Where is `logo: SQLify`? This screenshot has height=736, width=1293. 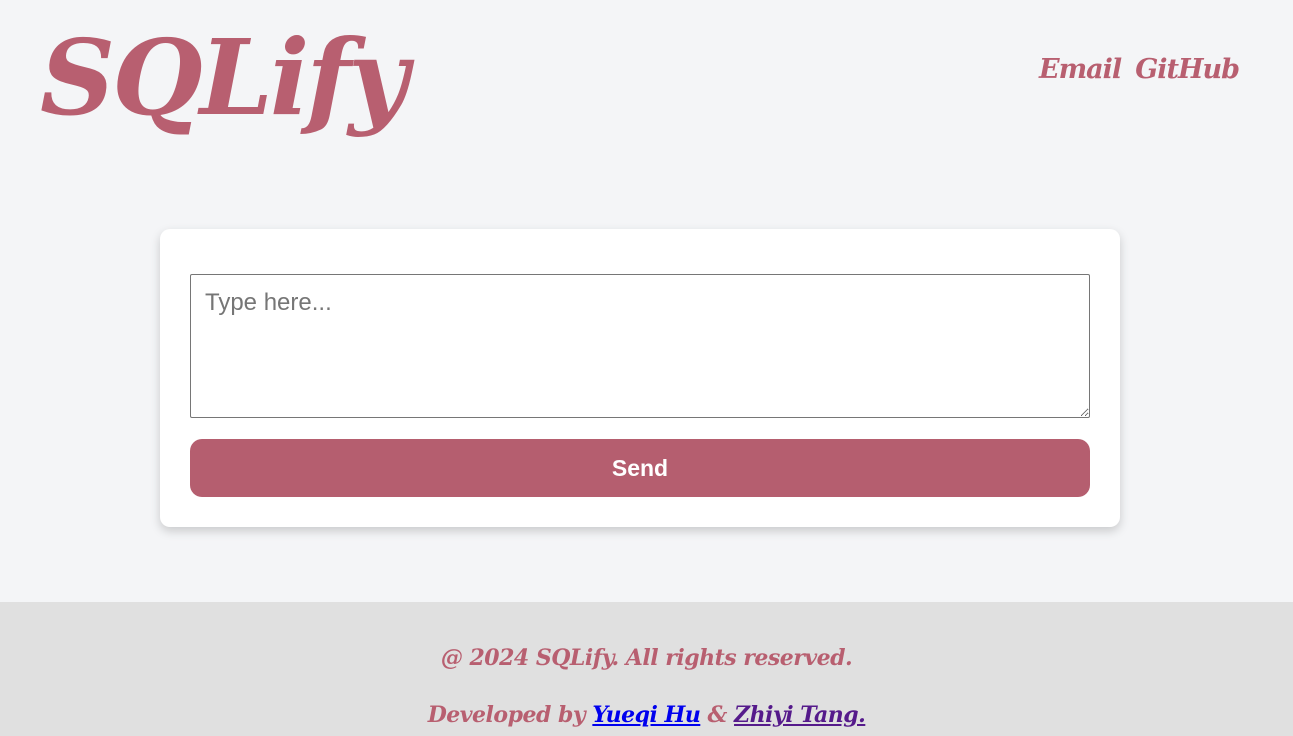
logo: SQLify is located at coordinates (224, 77).